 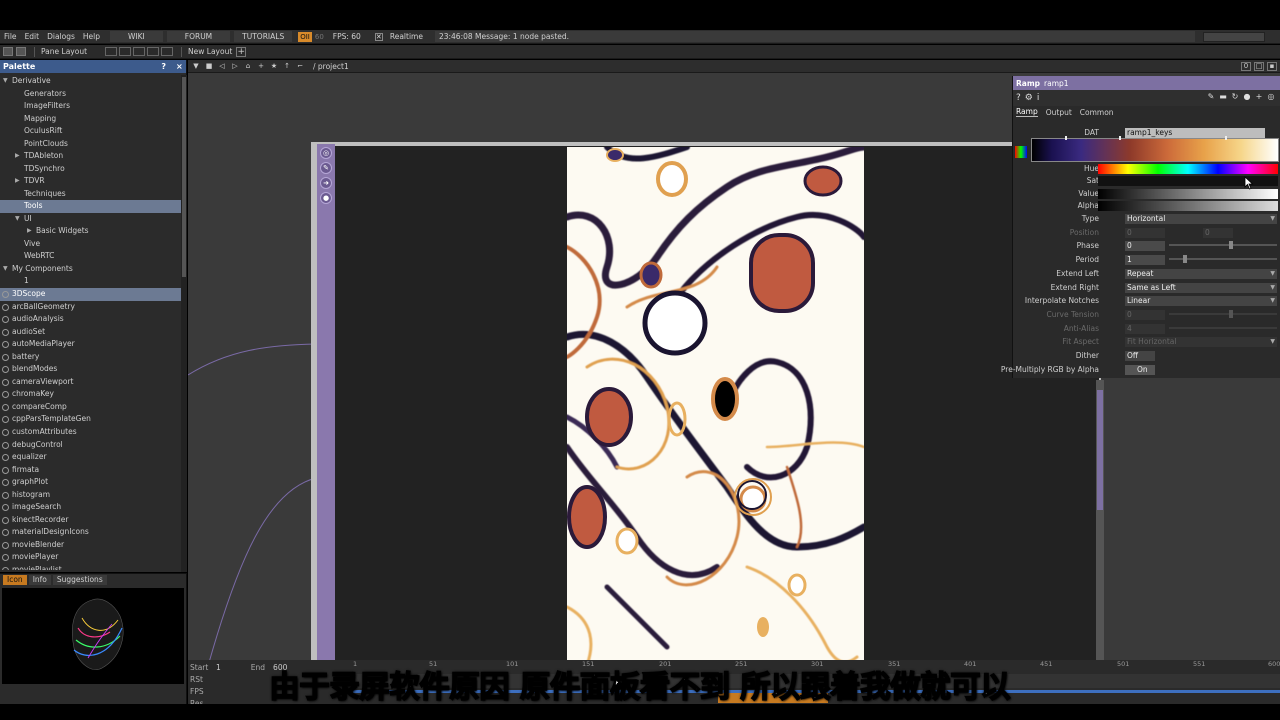 I want to click on tab-info: Info, so click(x=39, y=580).